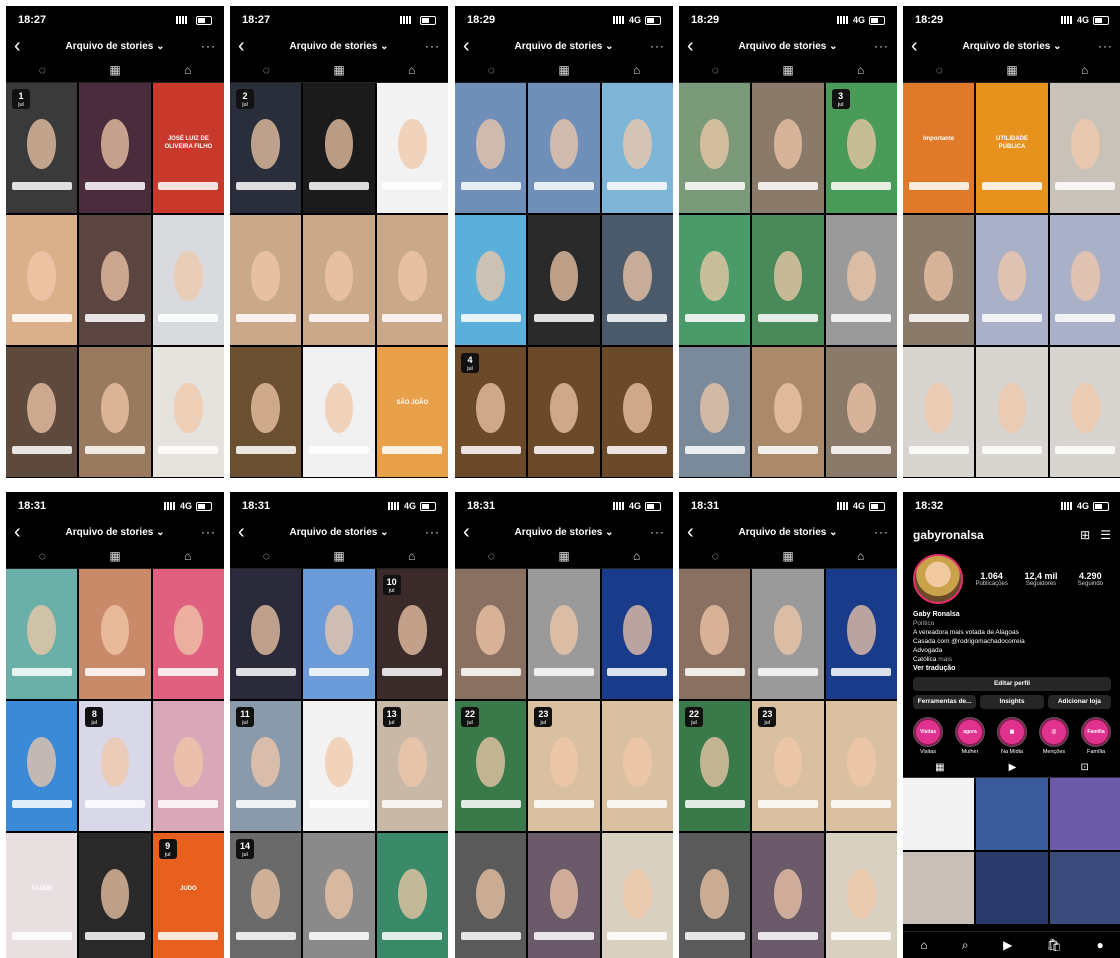 The height and width of the screenshot is (958, 1120). Describe the element at coordinates (1096, 736) in the screenshot. I see `highlight-familia: Família Família` at that location.